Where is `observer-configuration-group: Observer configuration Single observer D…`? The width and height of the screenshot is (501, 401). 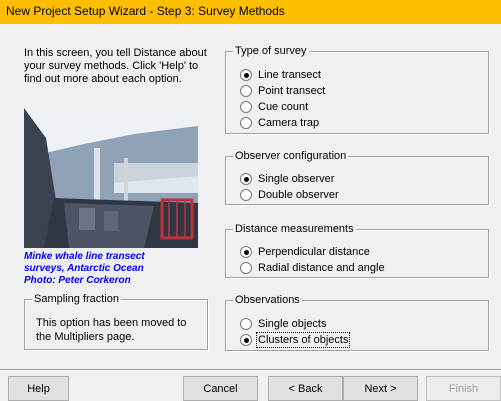 observer-configuration-group: Observer configuration Single observer D… is located at coordinates (357, 177).